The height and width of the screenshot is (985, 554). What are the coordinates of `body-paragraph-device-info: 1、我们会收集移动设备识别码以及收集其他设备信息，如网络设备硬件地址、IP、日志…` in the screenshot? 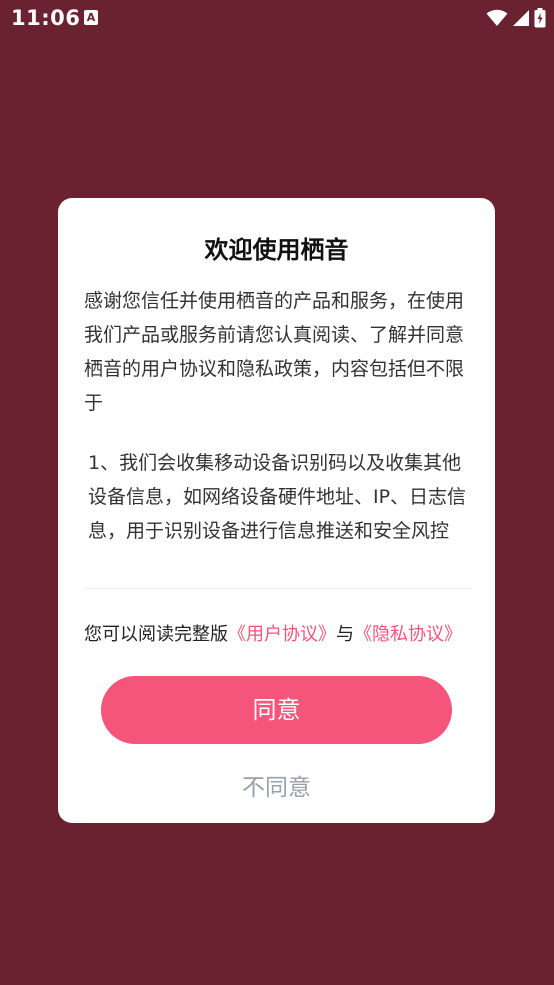 It's located at (277, 497).